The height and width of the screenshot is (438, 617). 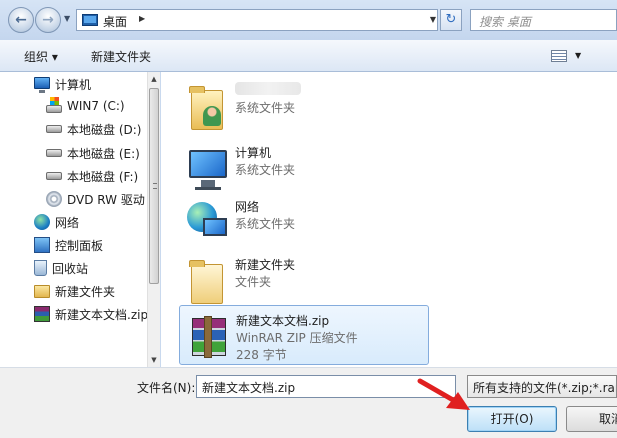 What do you see at coordinates (297, 338) in the screenshot?
I see `file-type: WinRAR ZIP 压缩文件` at bounding box center [297, 338].